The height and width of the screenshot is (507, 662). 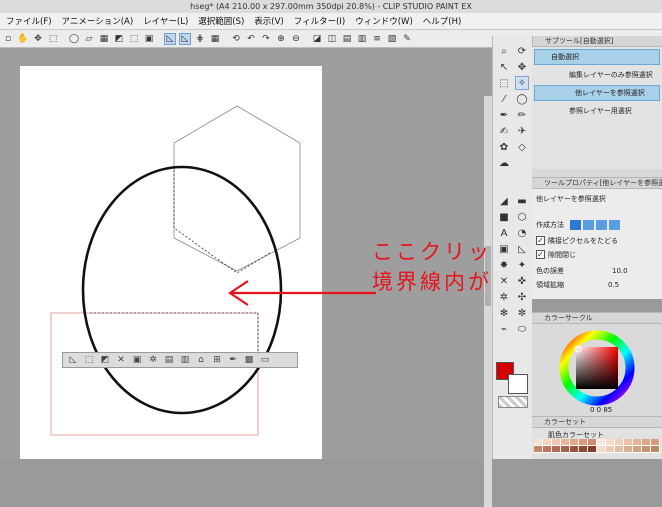 What do you see at coordinates (597, 449) in the screenshot?
I see `color-swatches` at bounding box center [597, 449].